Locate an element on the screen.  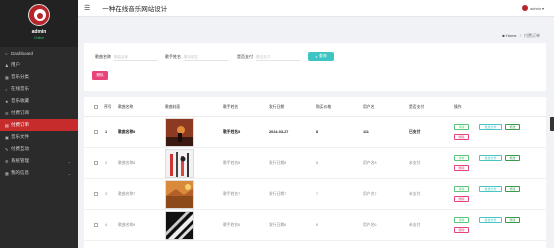
col-index: 序号 is located at coordinates (108, 107).